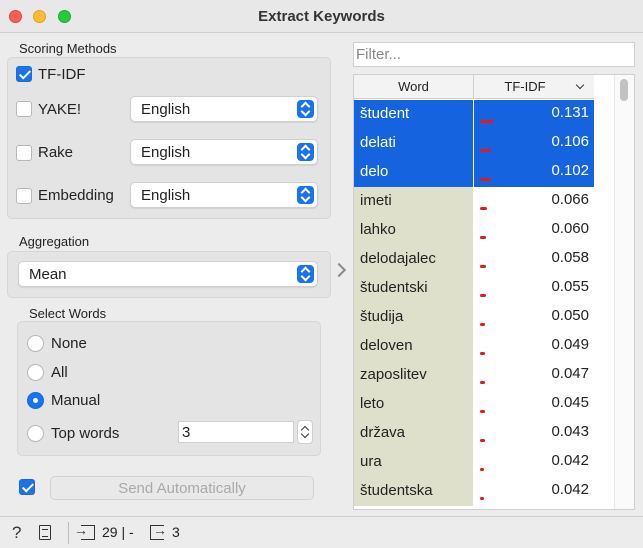  I want to click on status-bar: ? 29 | - 3, so click(321, 532).